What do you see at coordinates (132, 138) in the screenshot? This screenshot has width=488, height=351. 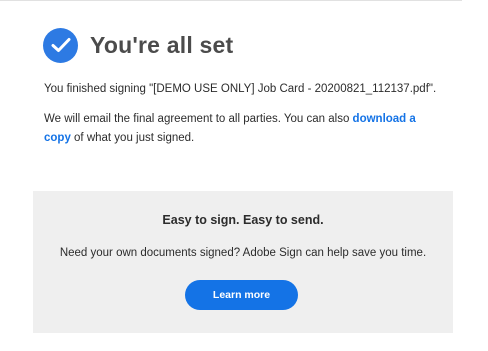 I see `email-message-end: of what you just signed.` at bounding box center [132, 138].